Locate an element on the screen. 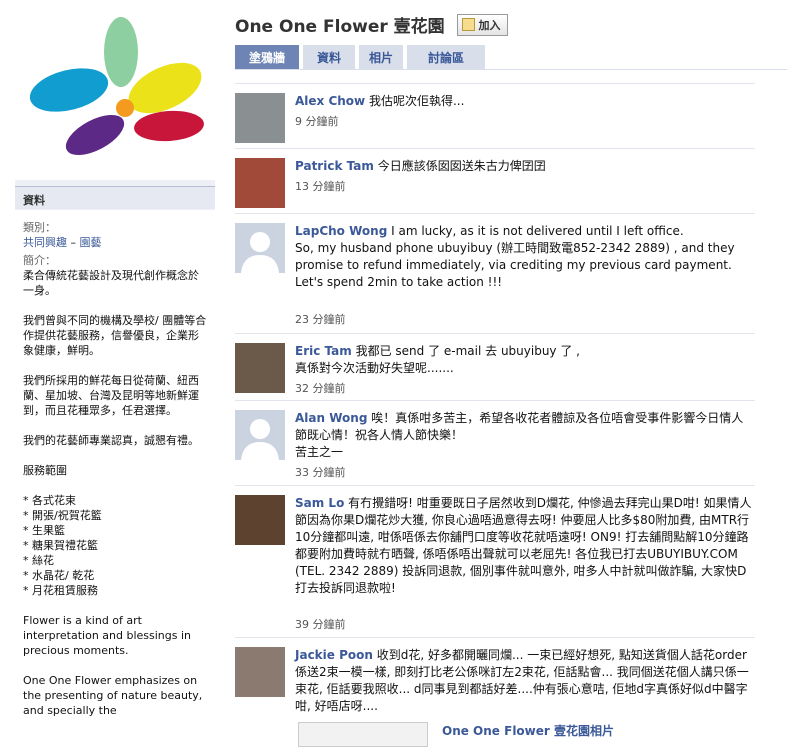  post-author: Alex Chow is located at coordinates (330, 101).